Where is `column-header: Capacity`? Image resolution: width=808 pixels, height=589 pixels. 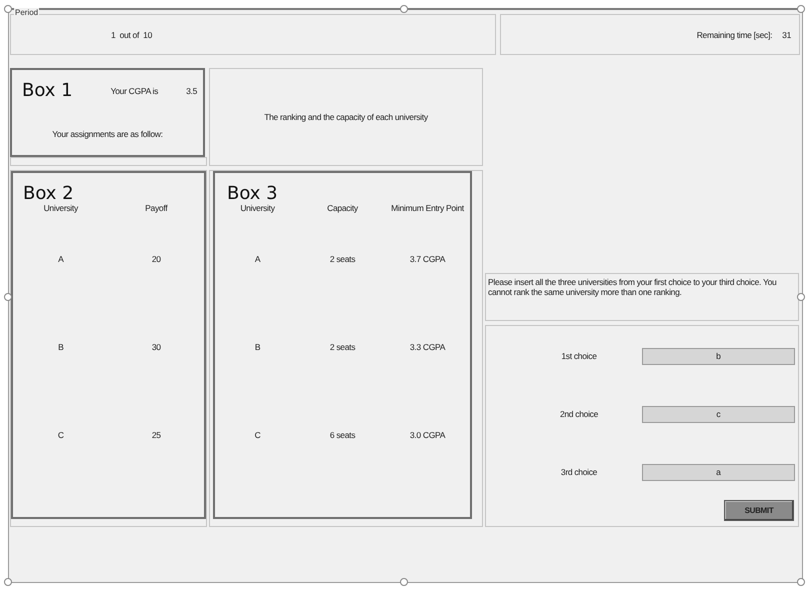
column-header: Capacity is located at coordinates (342, 208).